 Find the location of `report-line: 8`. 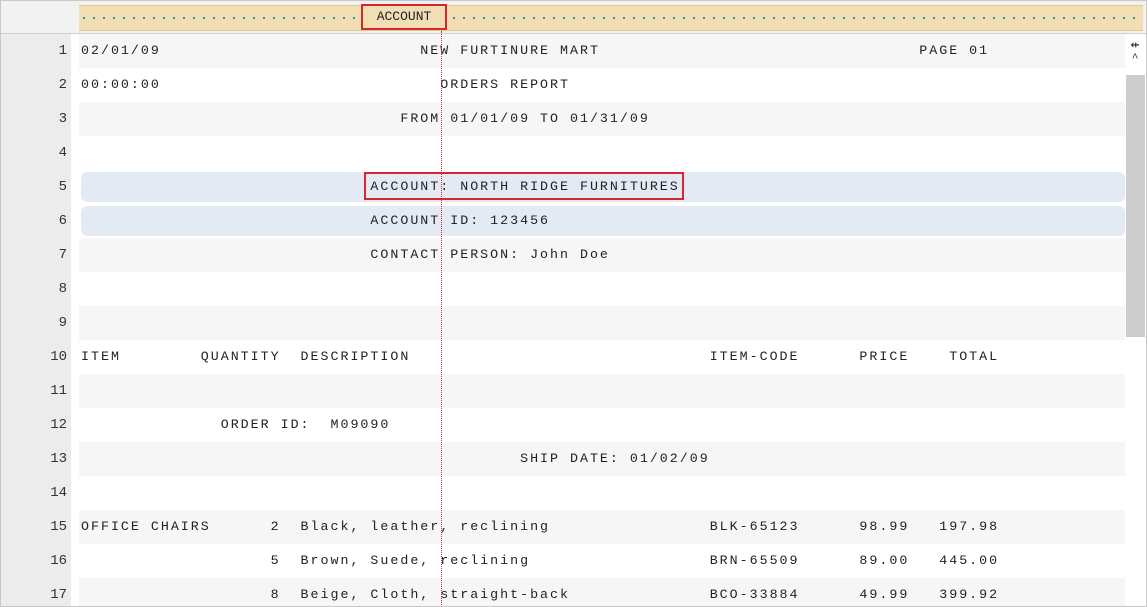

report-line: 8 is located at coordinates (563, 289).